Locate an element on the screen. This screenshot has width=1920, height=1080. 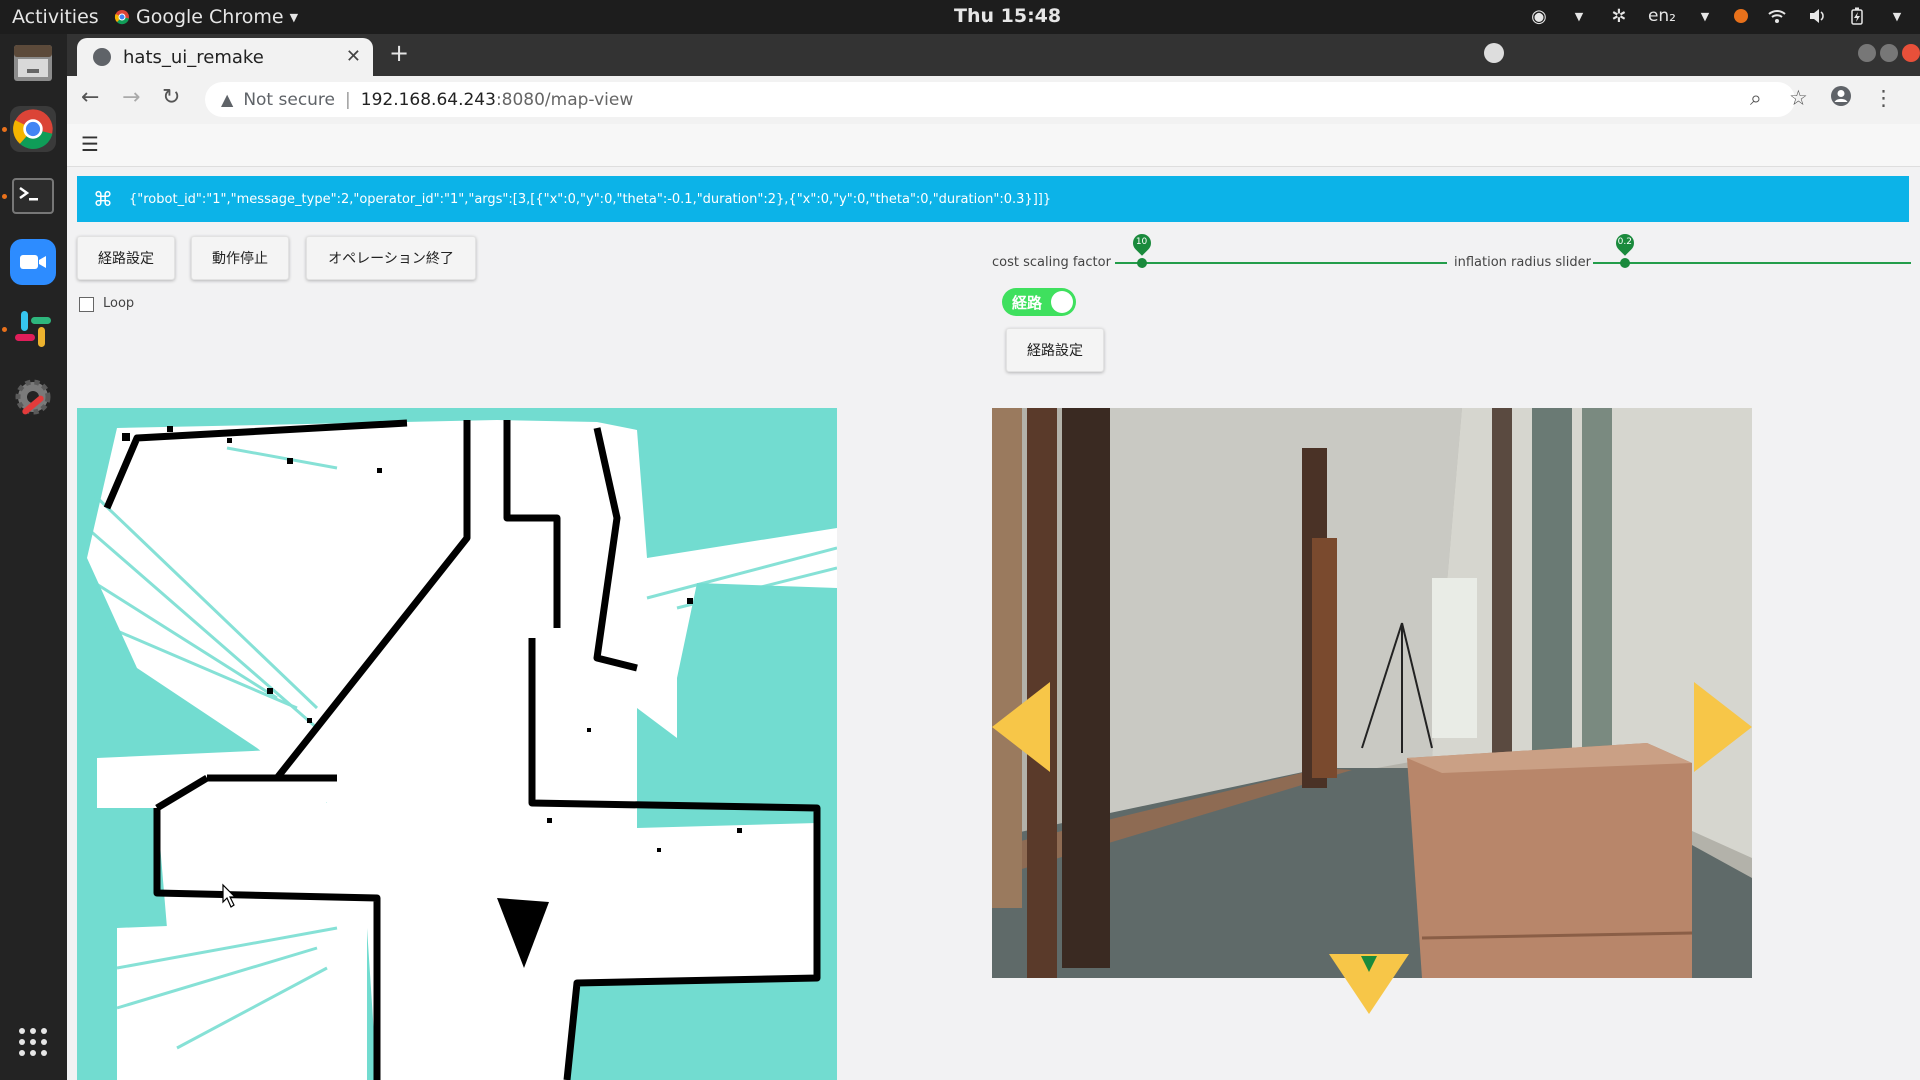
new-tab-button: + is located at coordinates (399, 53).